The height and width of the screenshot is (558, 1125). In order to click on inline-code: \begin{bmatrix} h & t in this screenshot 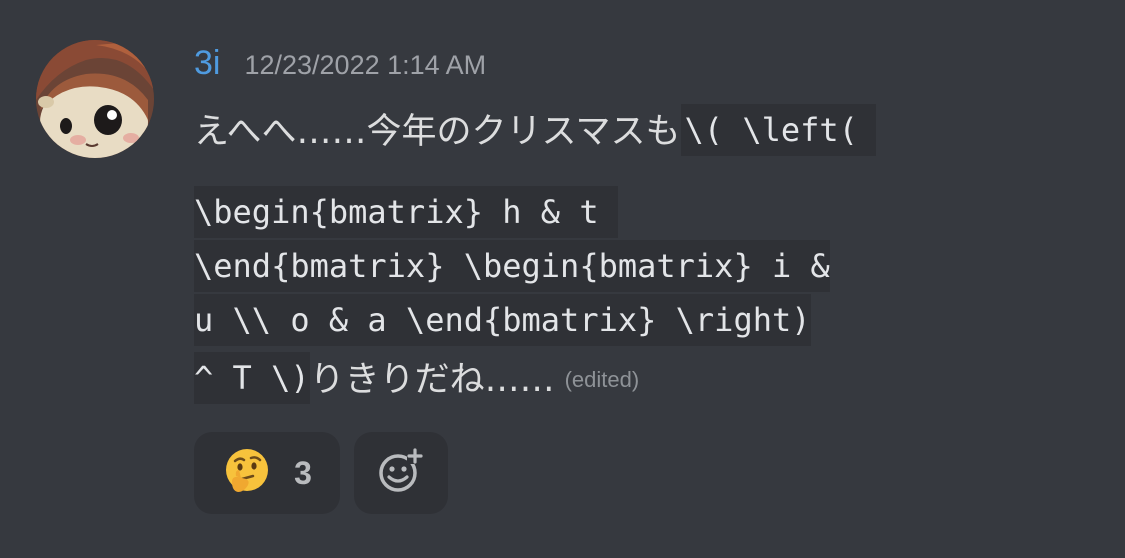, I will do `click(406, 212)`.